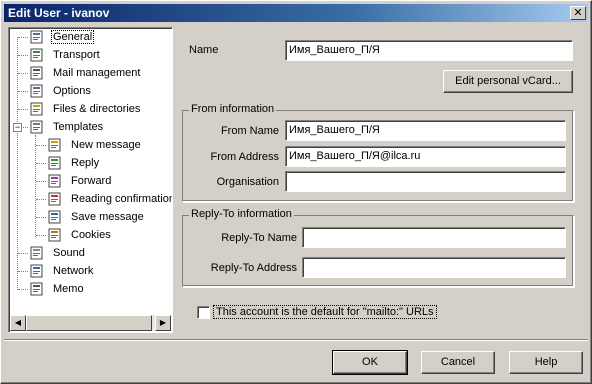 This screenshot has height=384, width=592. I want to click on reply-icon, so click(55, 163).